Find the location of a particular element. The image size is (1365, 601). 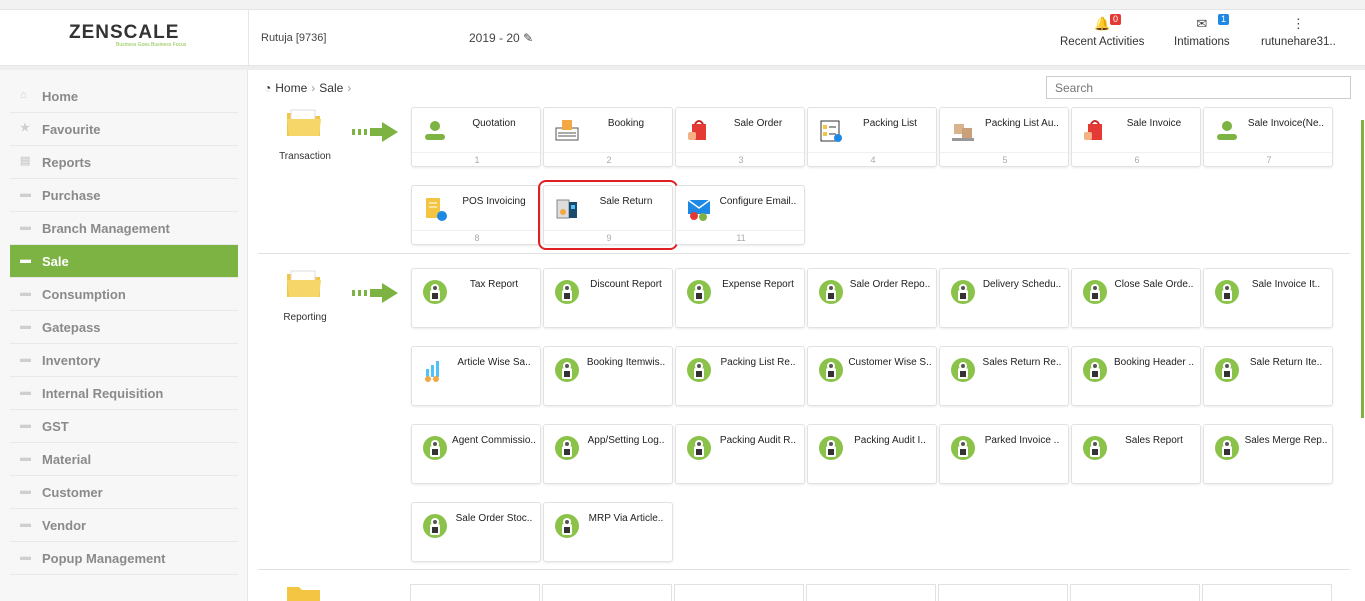

card-booking-header: Booking Header .. is located at coordinates (1136, 376).